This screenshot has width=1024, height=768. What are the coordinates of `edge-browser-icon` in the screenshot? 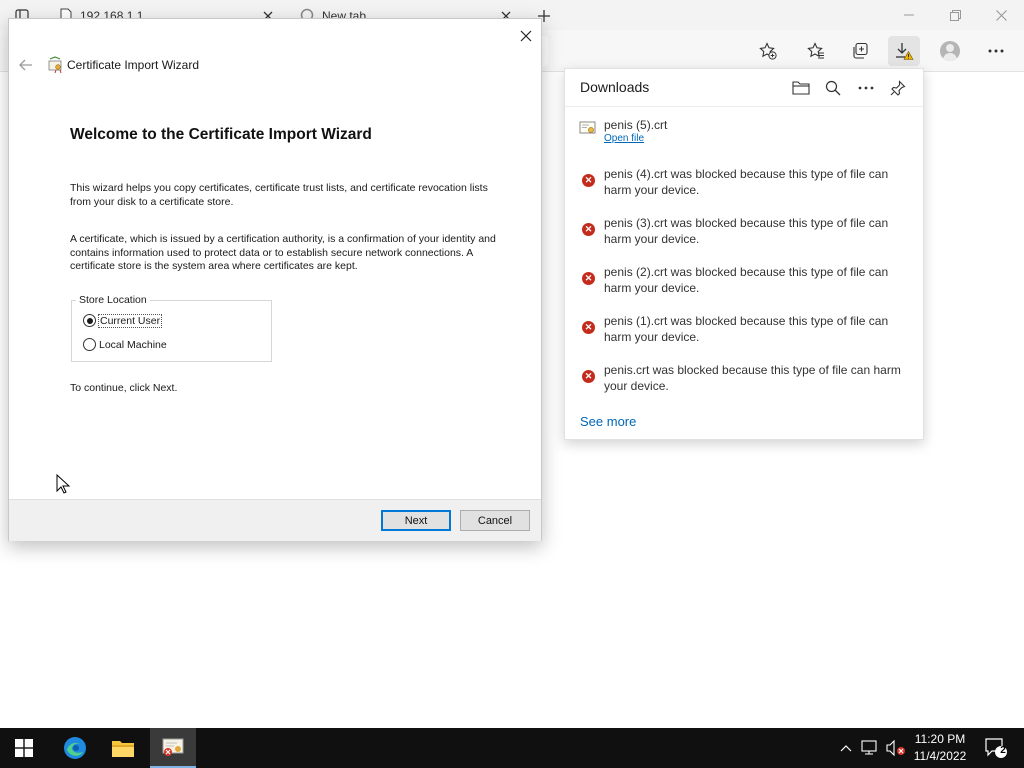 It's located at (75, 748).